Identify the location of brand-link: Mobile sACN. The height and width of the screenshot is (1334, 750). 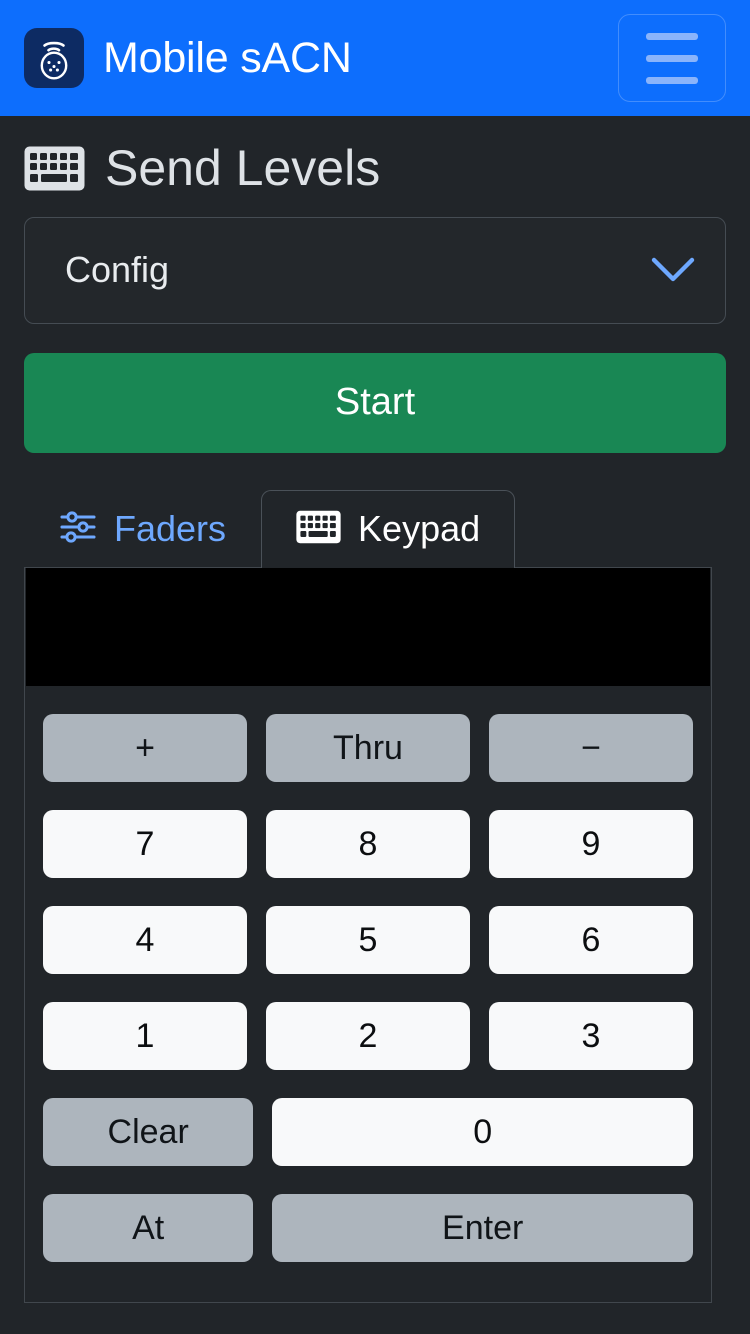
(188, 58).